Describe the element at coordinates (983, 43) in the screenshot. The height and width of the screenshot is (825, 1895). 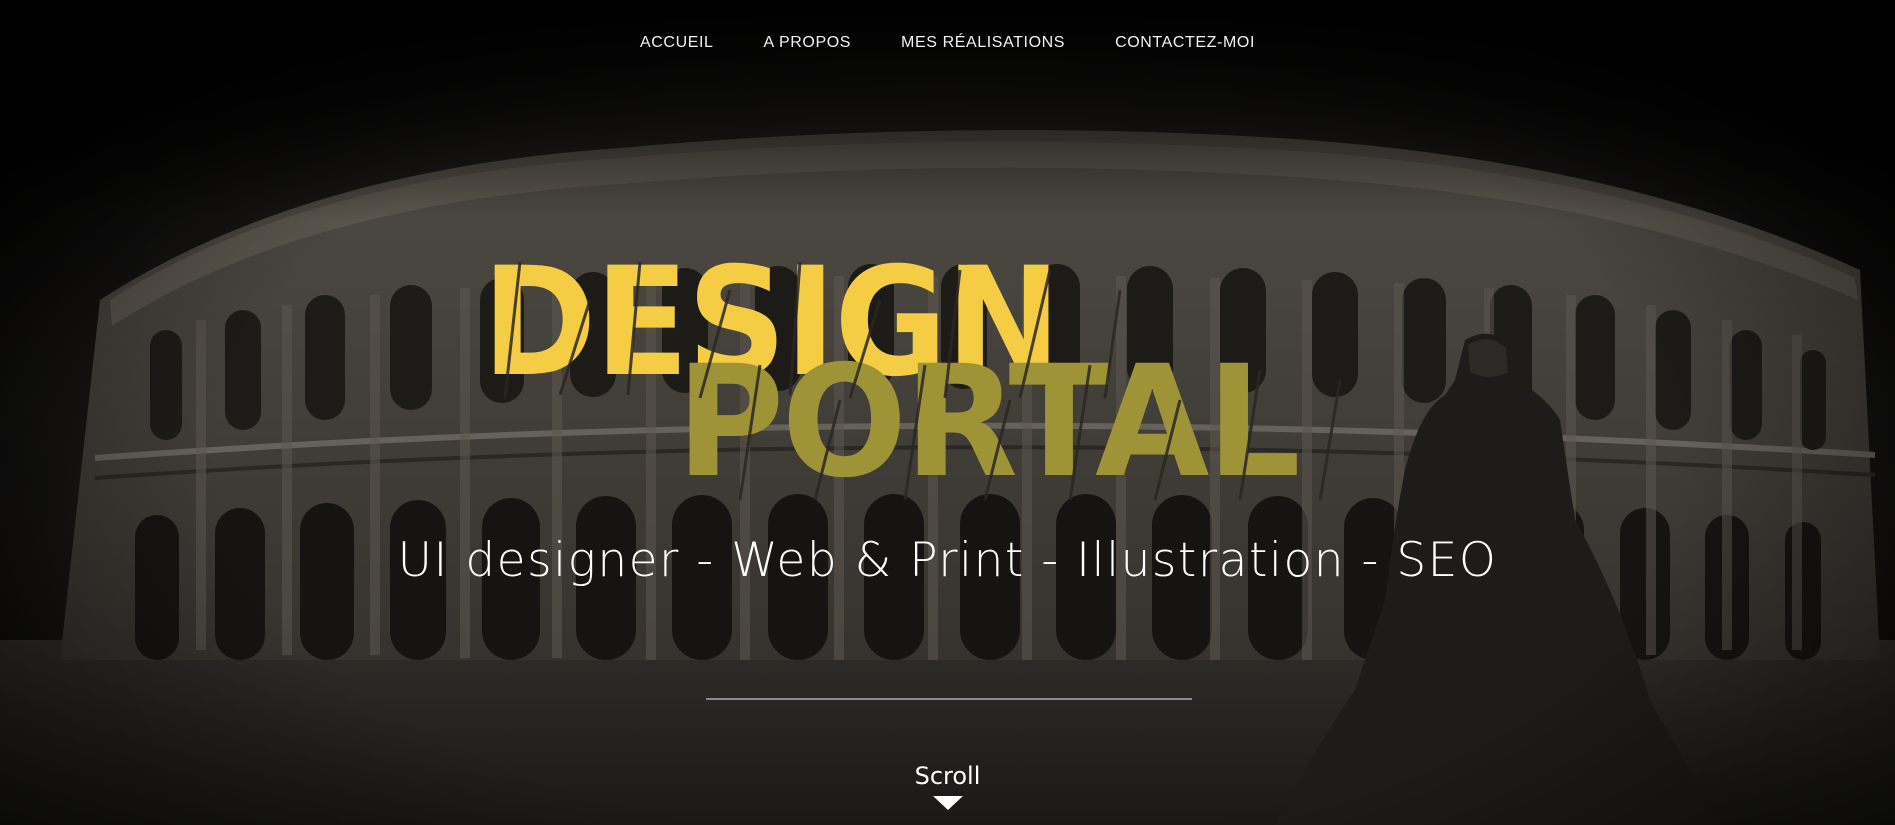
I see `nav-item-mes-realisations: MES RÉALISATIONS` at that location.